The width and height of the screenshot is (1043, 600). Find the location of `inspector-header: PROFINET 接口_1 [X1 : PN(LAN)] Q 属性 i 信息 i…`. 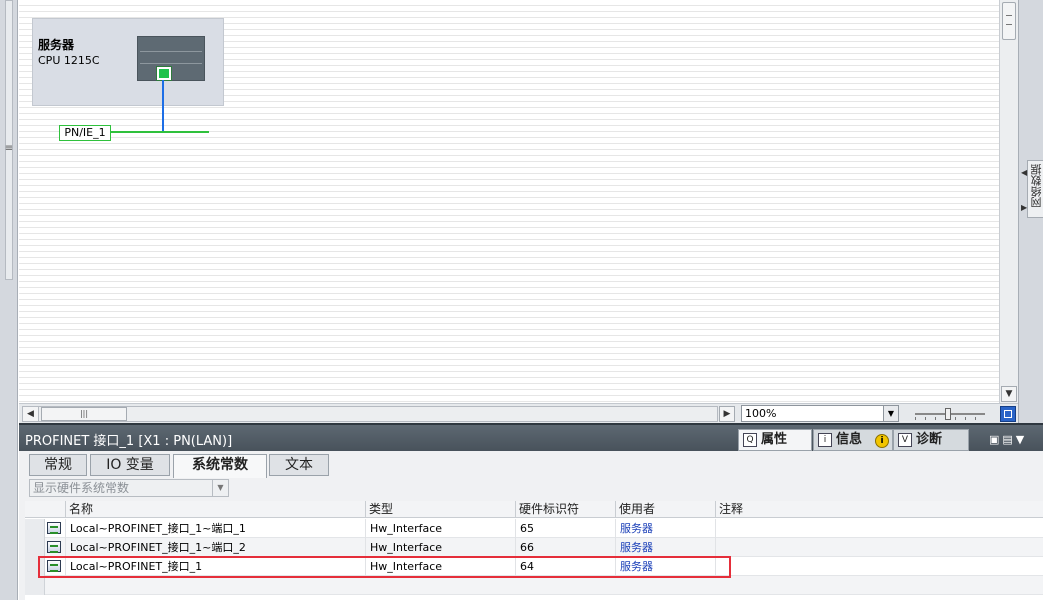

inspector-header: PROFINET 接口_1 [X1 : PN(LAN)] Q 属性 i 信息 i… is located at coordinates (531, 437).